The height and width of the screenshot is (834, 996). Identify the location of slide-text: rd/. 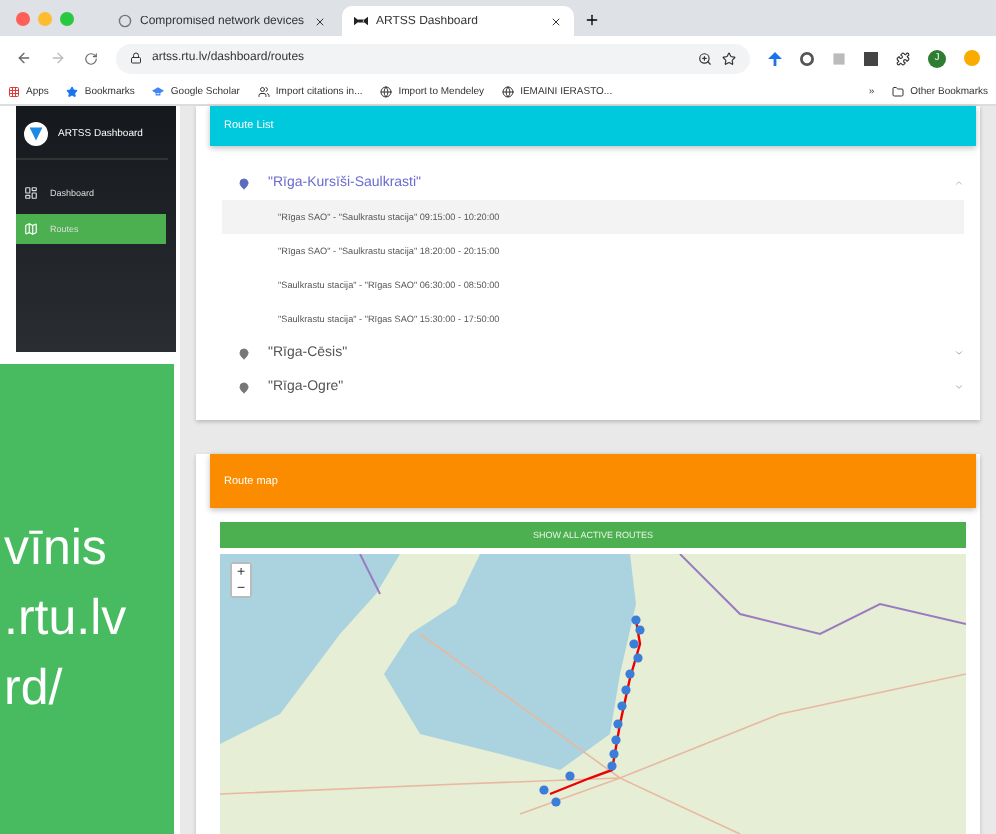
(34, 689).